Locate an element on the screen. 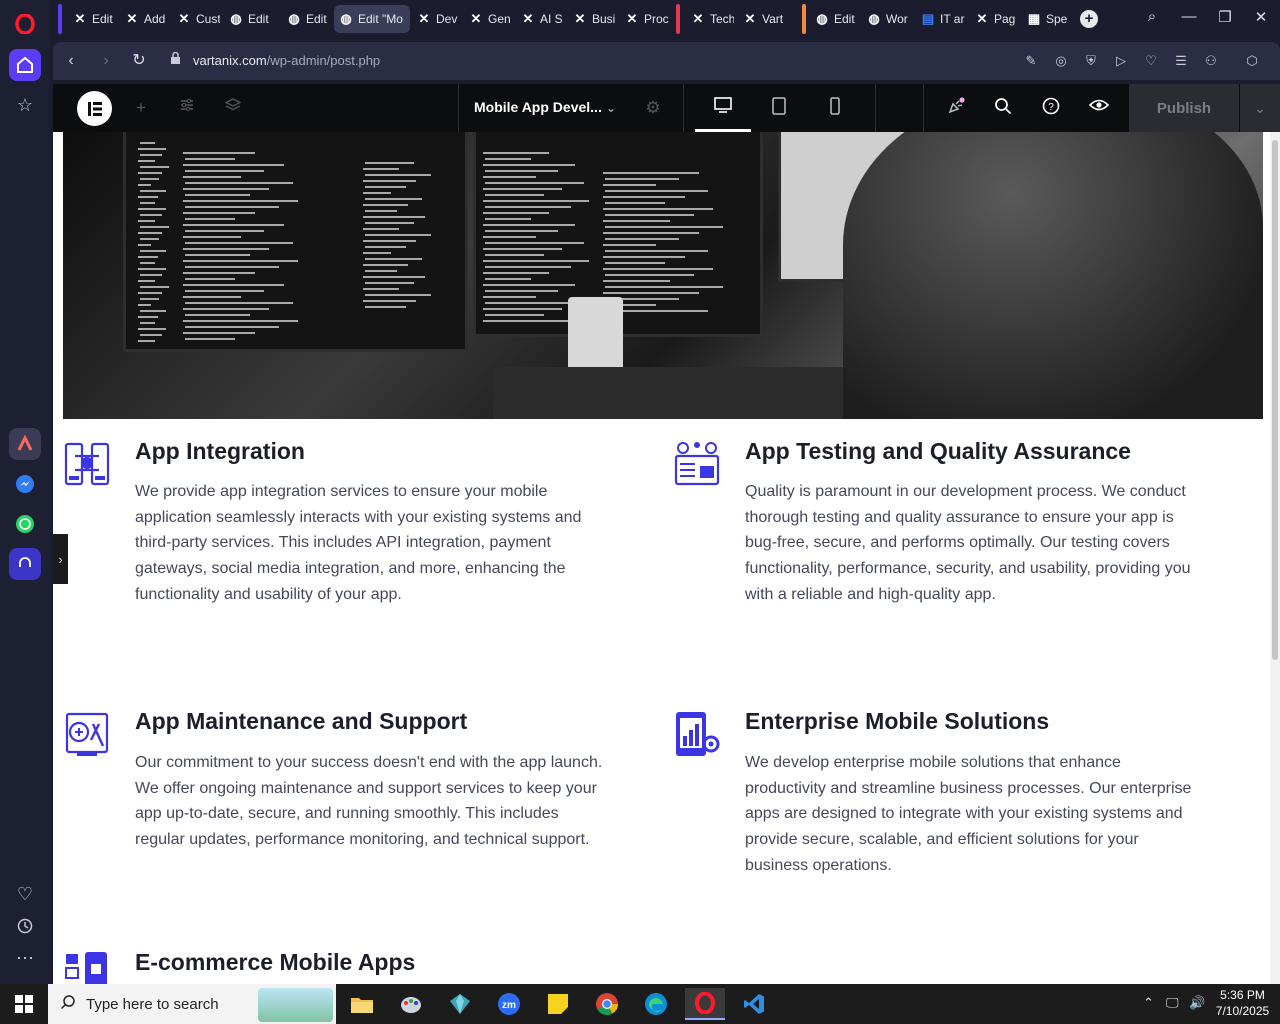 The height and width of the screenshot is (1024, 1280). heart-icon: ♡ is located at coordinates (25, 894).